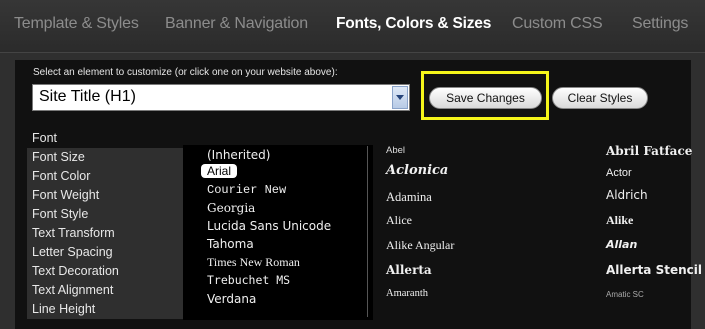 The image size is (705, 329). What do you see at coordinates (407, 293) in the screenshot?
I see `gfont-option-amaranth: Amaranth` at bounding box center [407, 293].